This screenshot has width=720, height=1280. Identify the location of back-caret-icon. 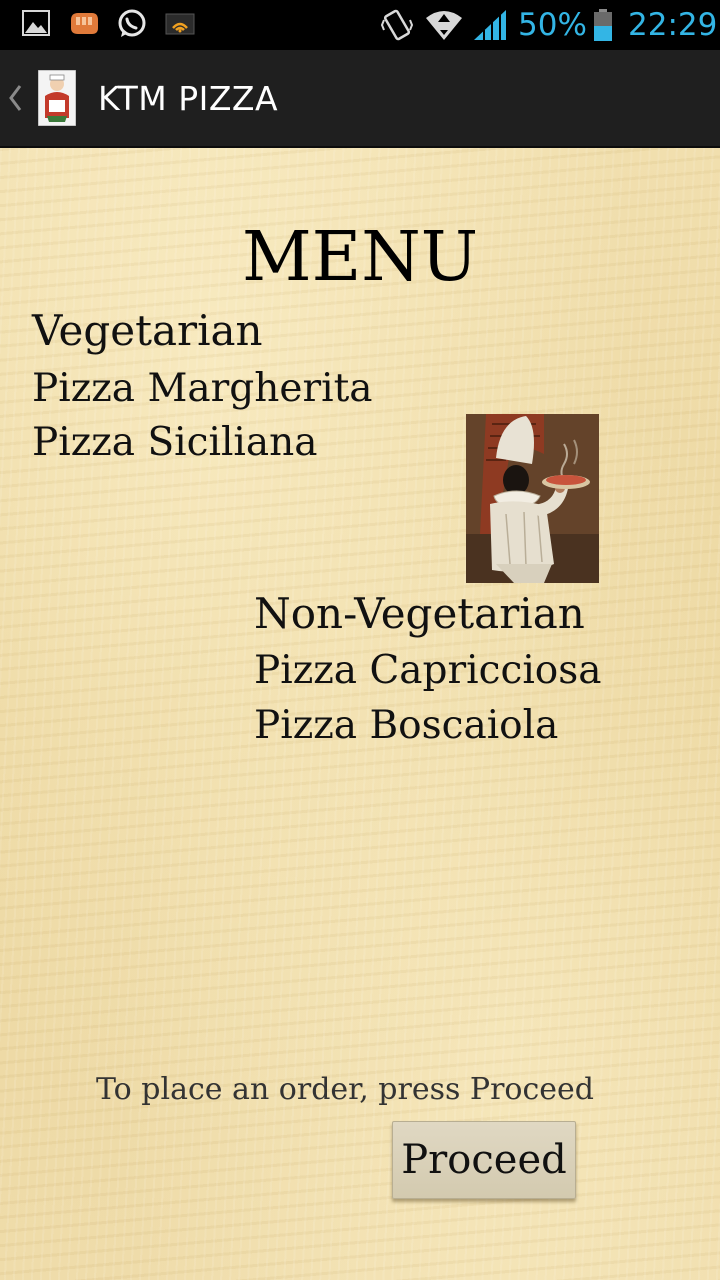
(15, 98).